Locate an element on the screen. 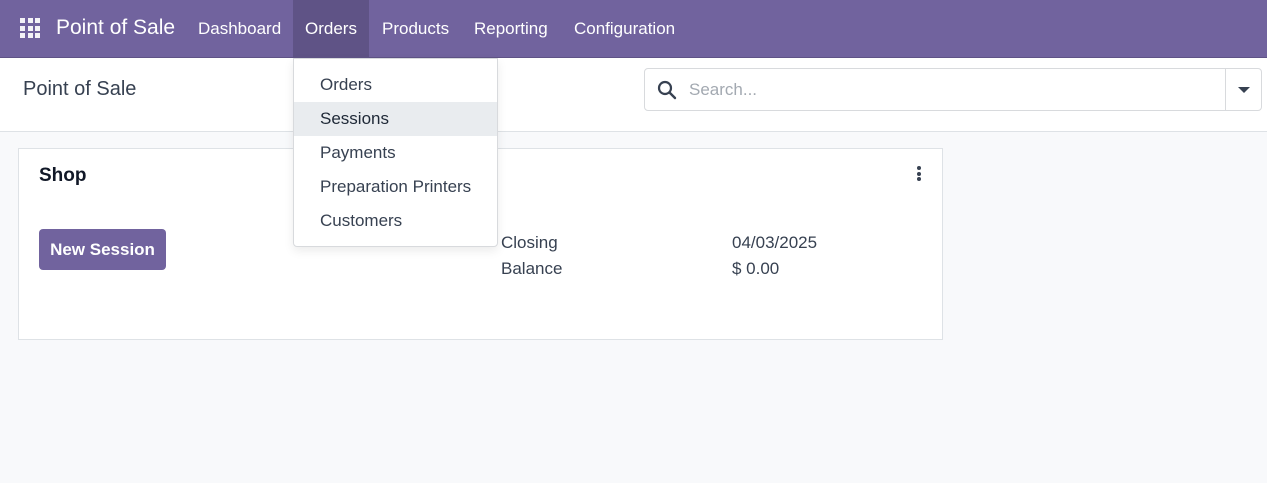 The height and width of the screenshot is (483, 1267). closing-value: 04/03/2025 is located at coordinates (775, 242).